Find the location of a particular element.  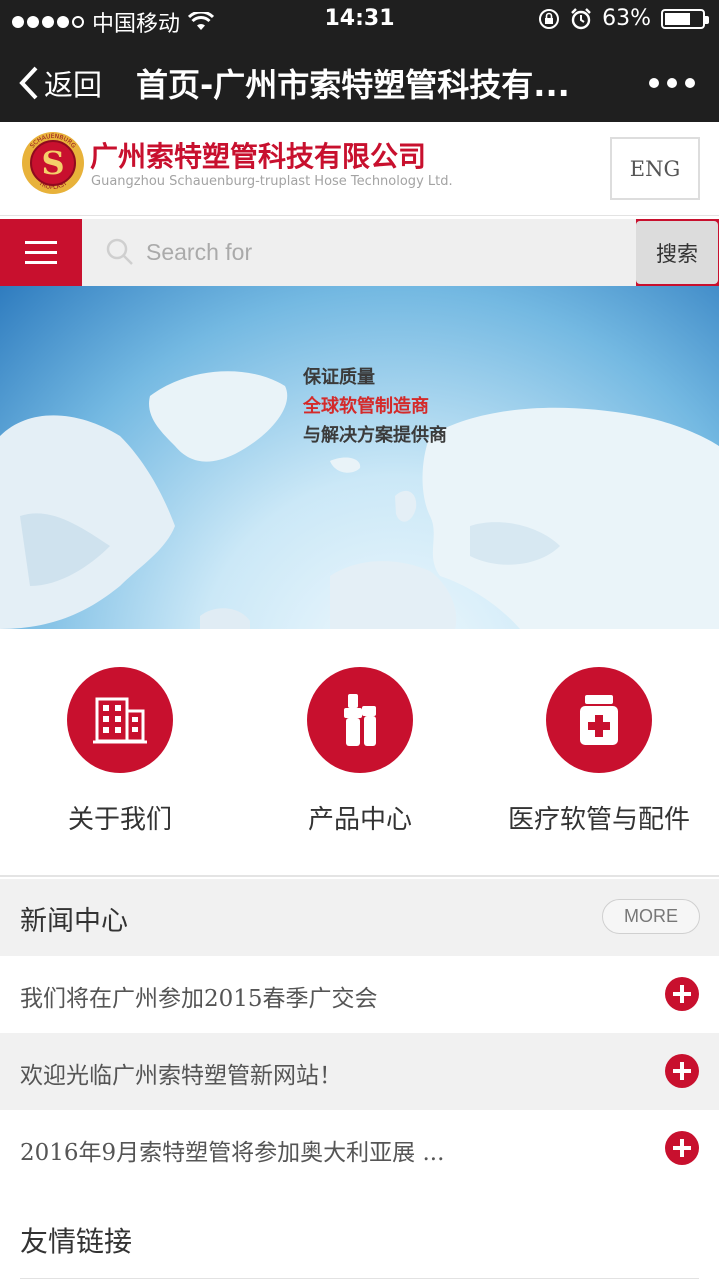

search-bar: 搜索 is located at coordinates (359, 252).